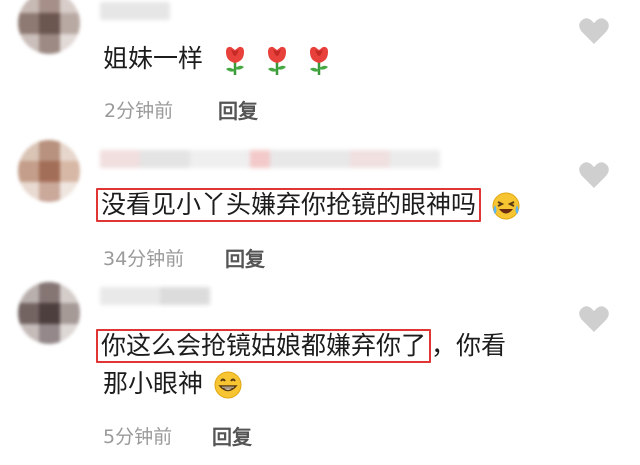 This screenshot has width=640, height=465. Describe the element at coordinates (139, 111) in the screenshot. I see `timestamp: 2分钟前` at that location.